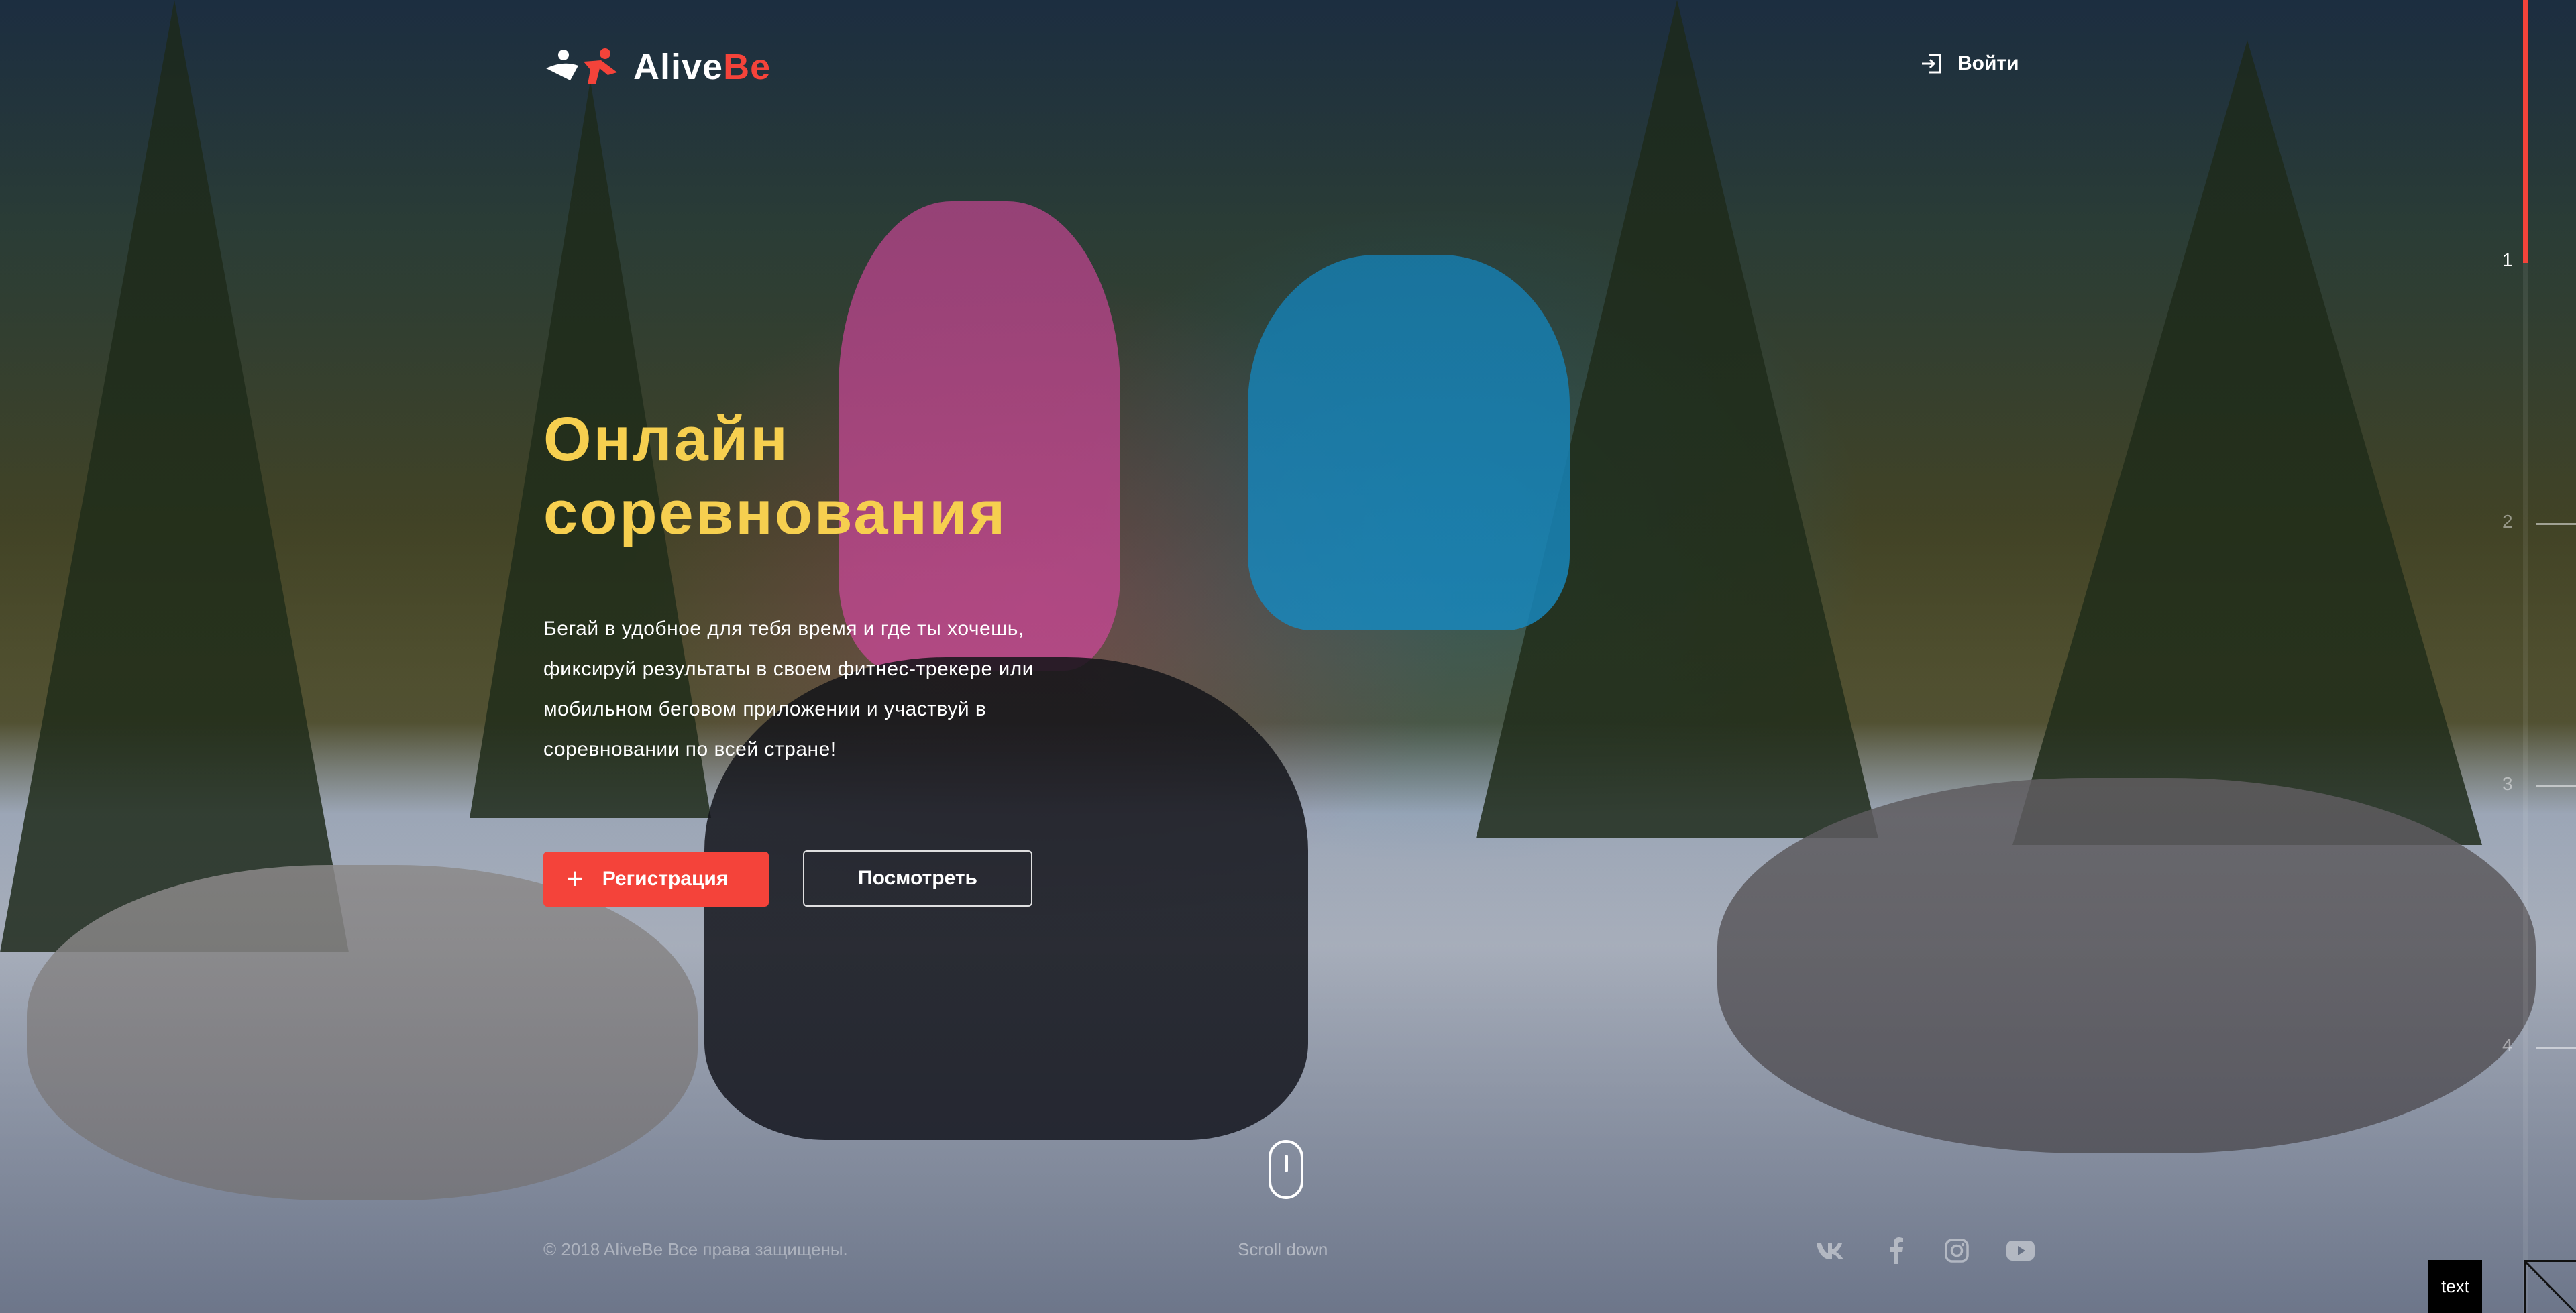 The width and height of the screenshot is (2576, 1313). I want to click on pager-item-3: 3, so click(2507, 784).